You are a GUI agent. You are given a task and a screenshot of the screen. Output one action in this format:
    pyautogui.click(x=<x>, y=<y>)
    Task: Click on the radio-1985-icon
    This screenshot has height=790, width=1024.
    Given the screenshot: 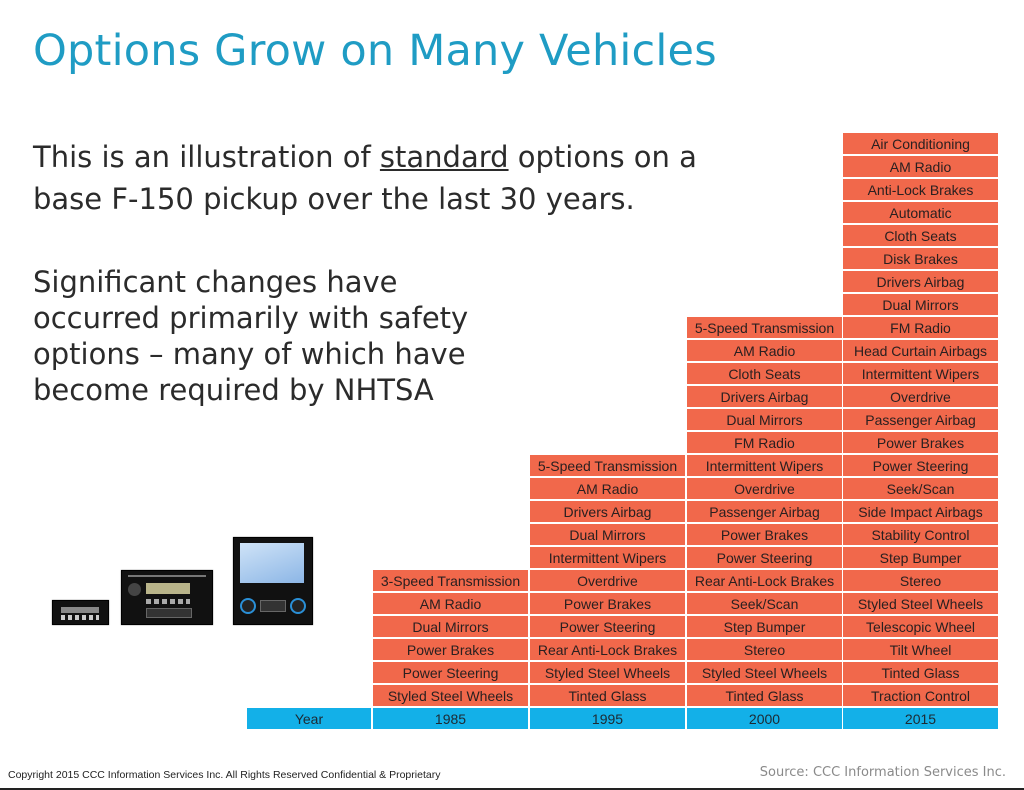 What is the action you would take?
    pyautogui.click(x=80, y=612)
    